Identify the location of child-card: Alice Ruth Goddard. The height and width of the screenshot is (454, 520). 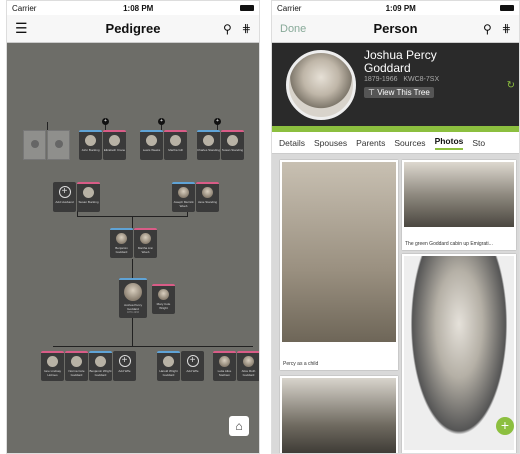
(248, 366).